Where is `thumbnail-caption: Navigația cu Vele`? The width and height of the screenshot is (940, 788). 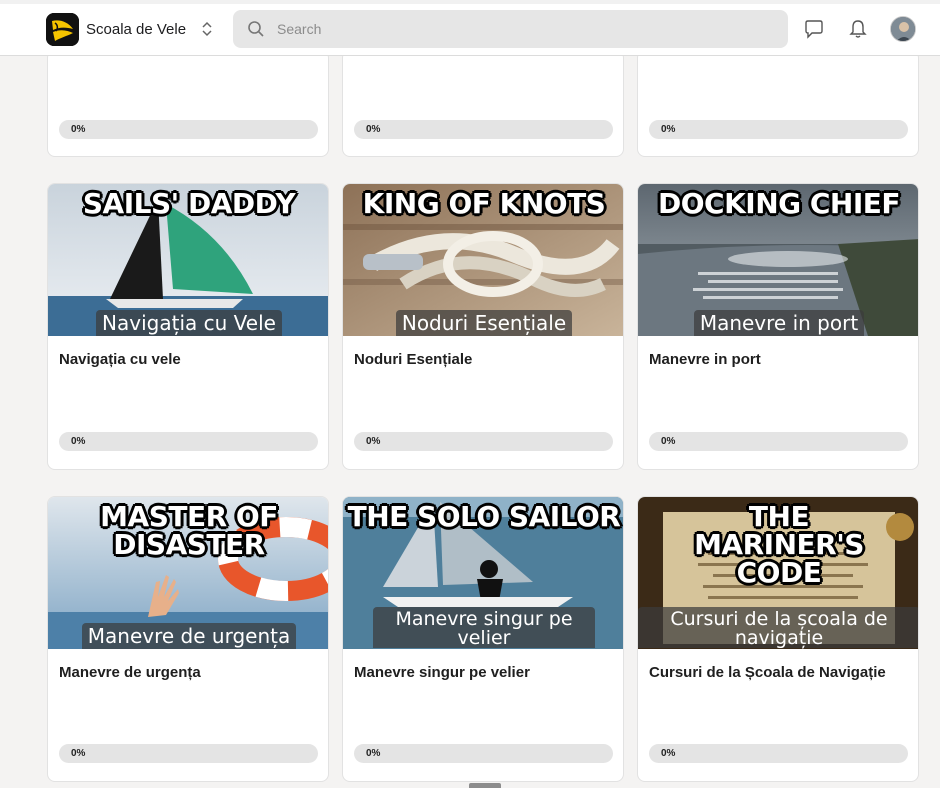 thumbnail-caption: Navigația cu Vele is located at coordinates (189, 323).